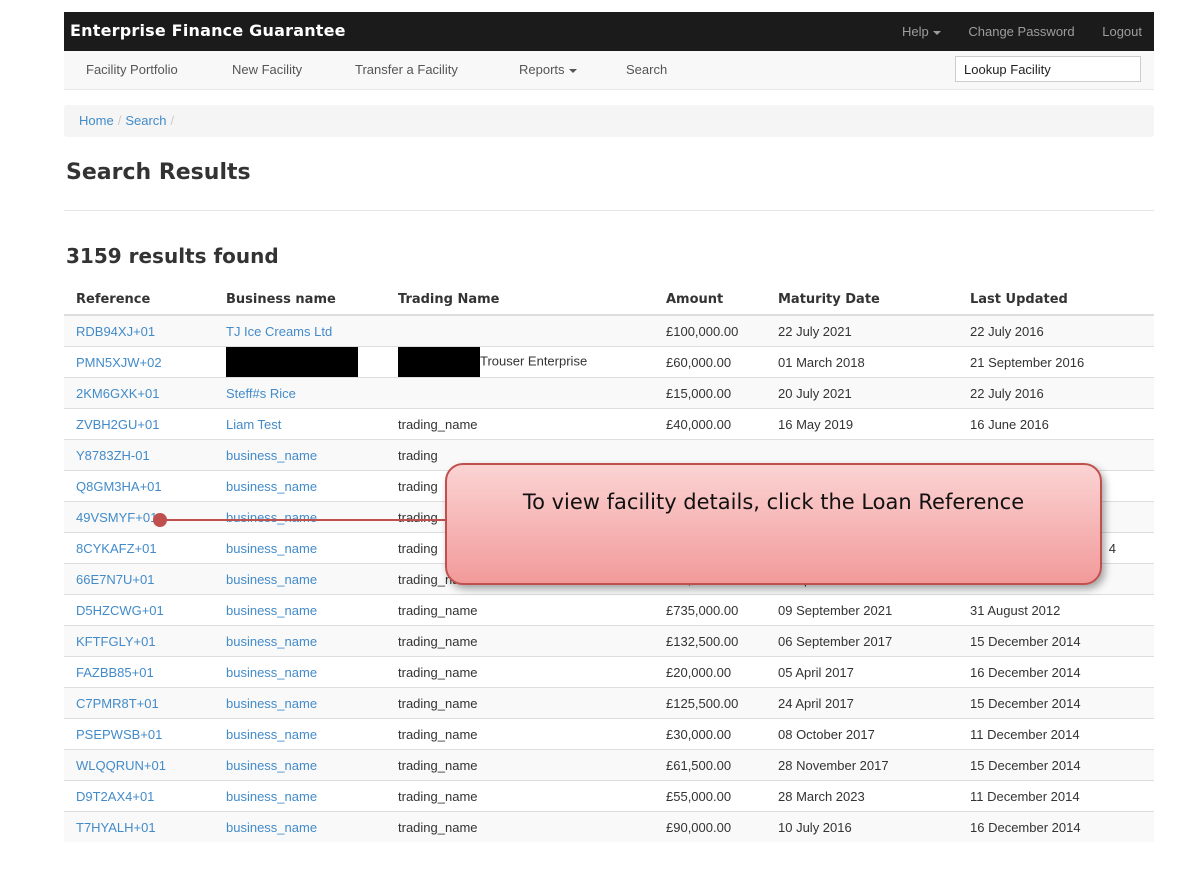  I want to click on last-updated-cell: 31 August 2012, so click(1056, 610).